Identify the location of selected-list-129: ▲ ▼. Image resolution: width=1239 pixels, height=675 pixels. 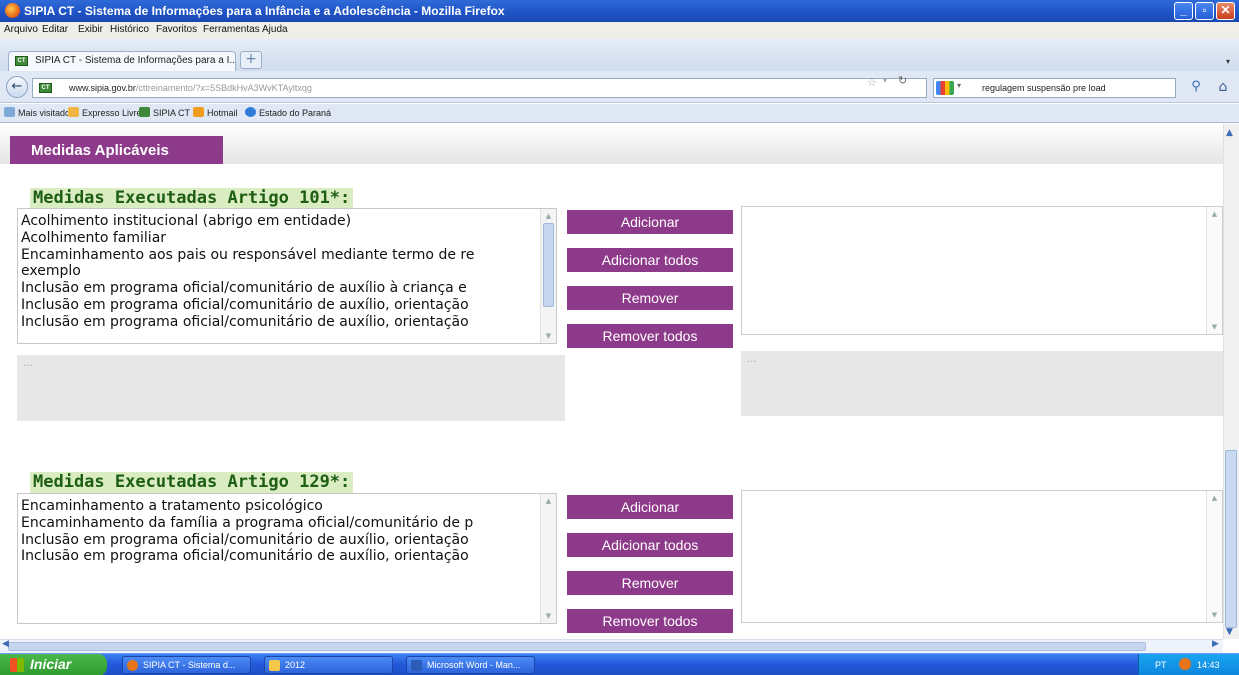
(982, 556).